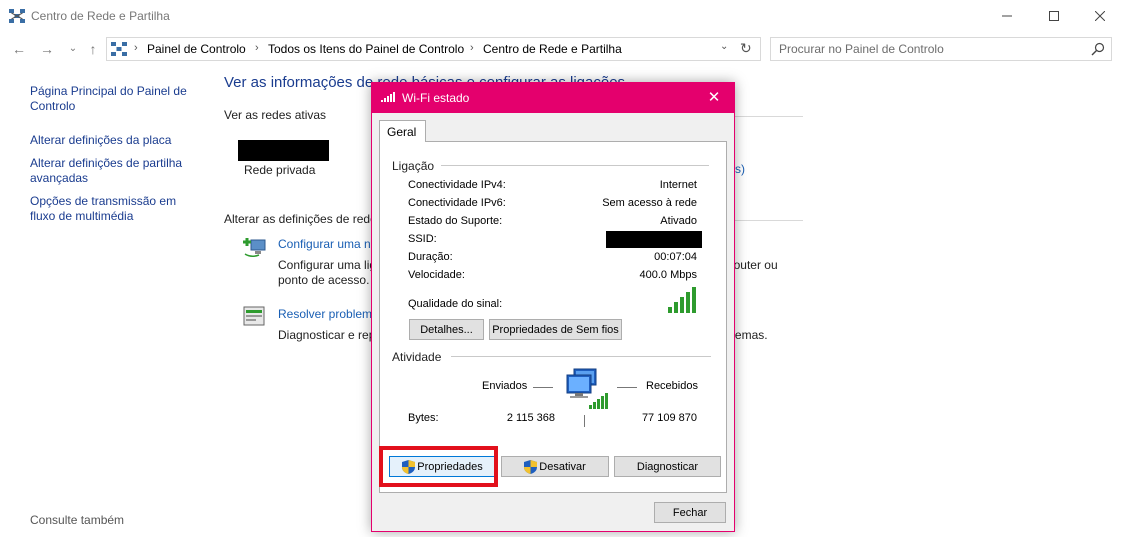 This screenshot has height=537, width=1124. I want to click on new-connection-icon, so click(254, 248).